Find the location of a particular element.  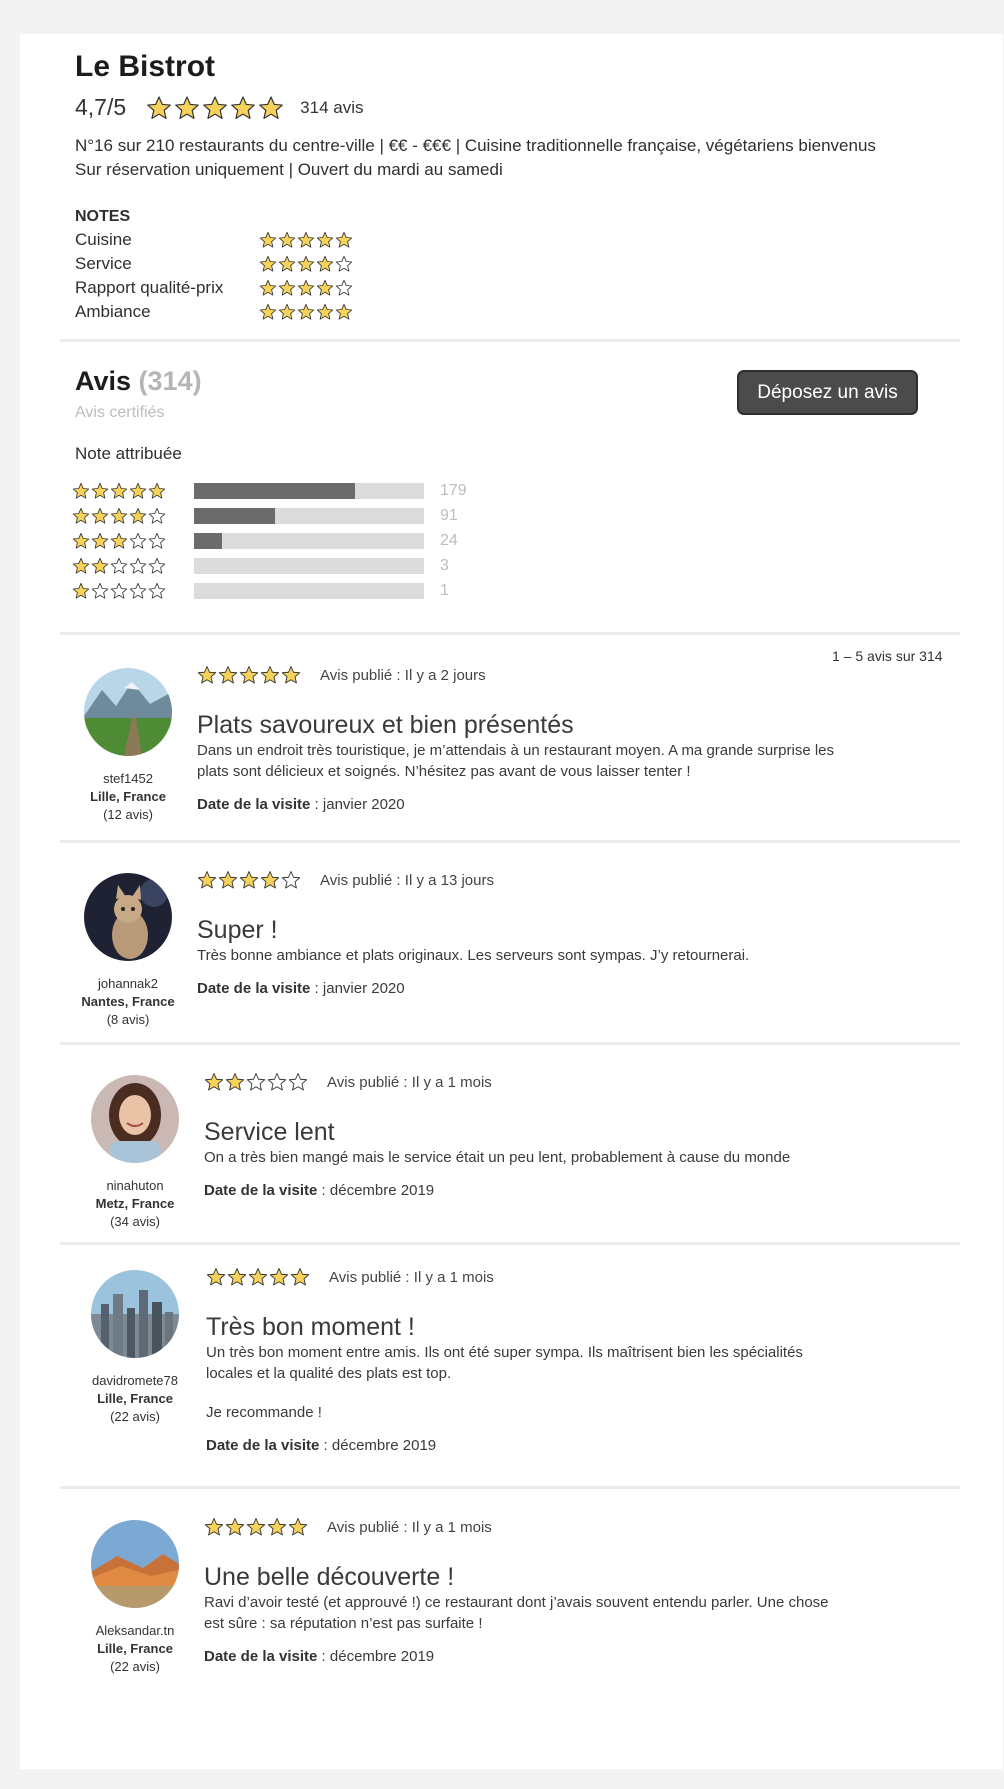

reviewer-name: ninahuton is located at coordinates (135, 1186).